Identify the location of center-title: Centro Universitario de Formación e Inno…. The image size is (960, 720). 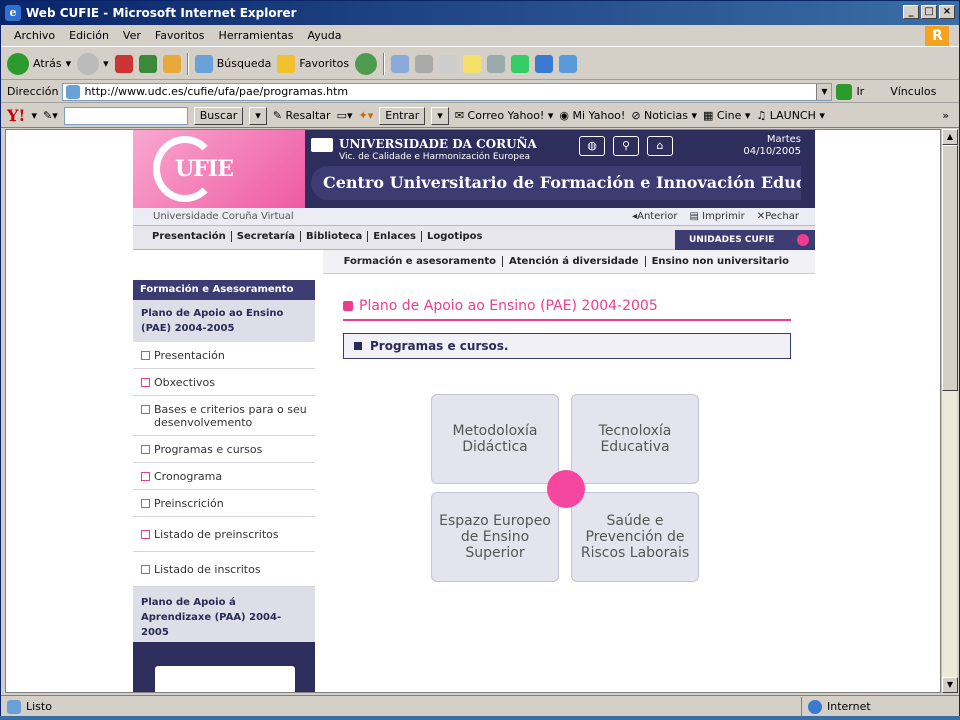
(556, 183).